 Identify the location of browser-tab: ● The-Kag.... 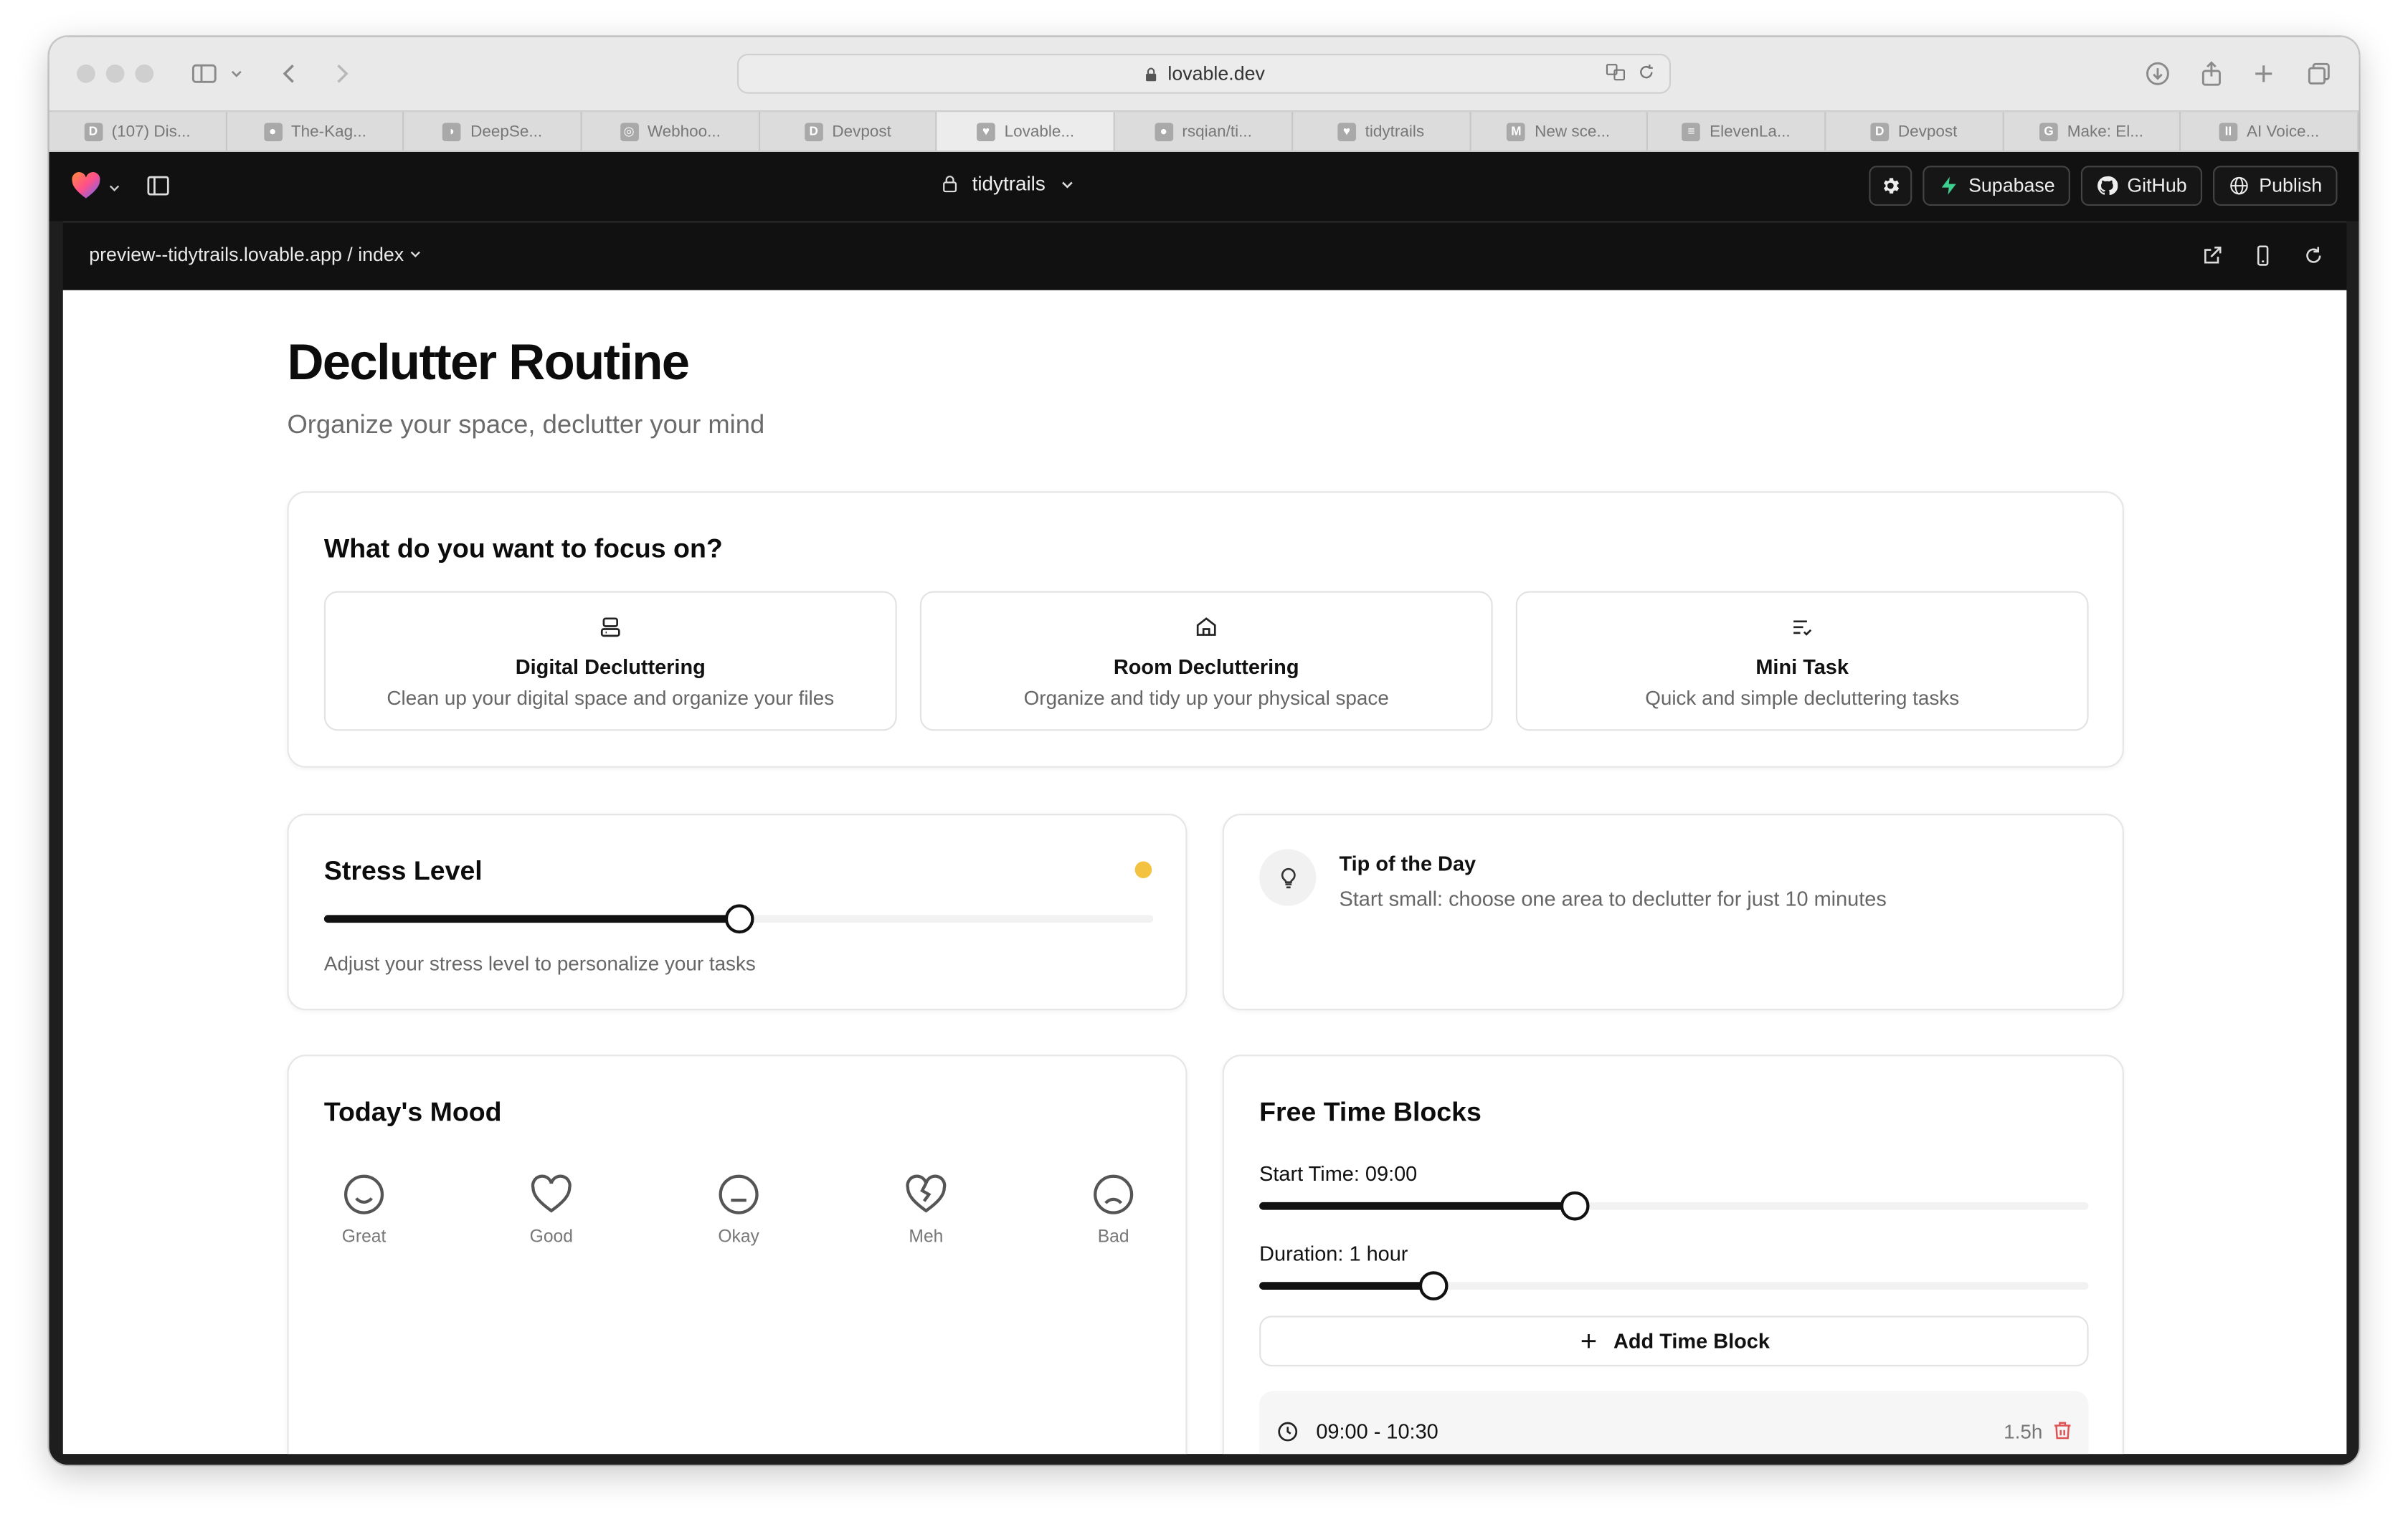
(316, 131).